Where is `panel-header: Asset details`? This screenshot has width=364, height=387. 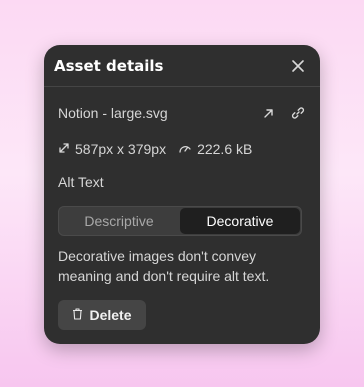 panel-header: Asset details is located at coordinates (182, 66).